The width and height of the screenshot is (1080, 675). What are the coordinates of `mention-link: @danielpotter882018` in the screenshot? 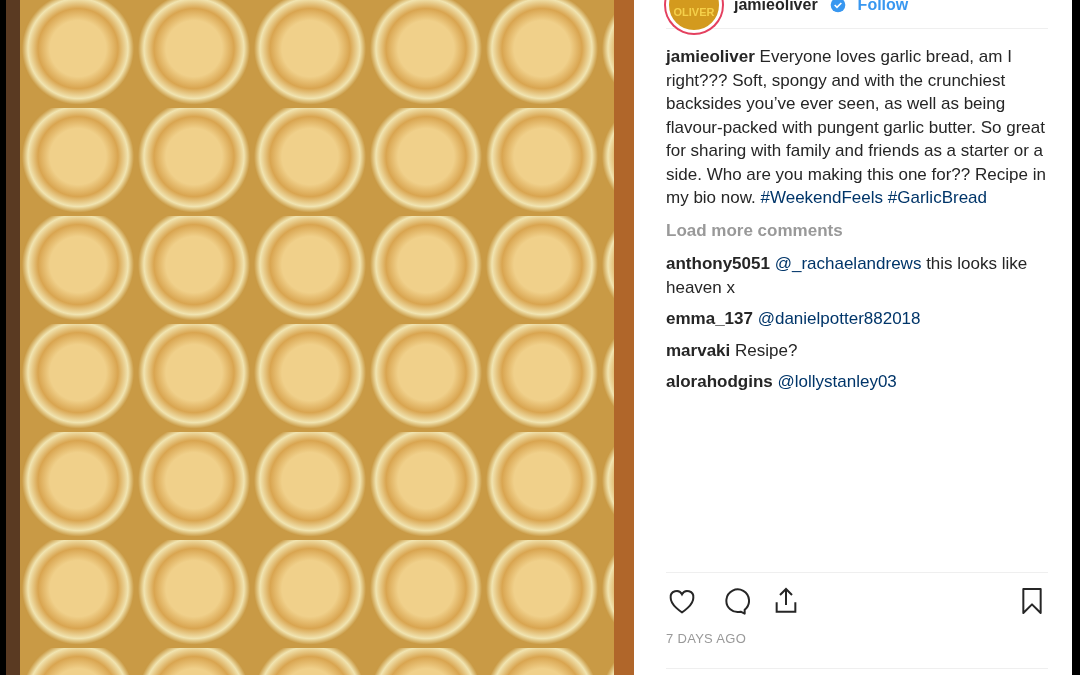 It's located at (839, 318).